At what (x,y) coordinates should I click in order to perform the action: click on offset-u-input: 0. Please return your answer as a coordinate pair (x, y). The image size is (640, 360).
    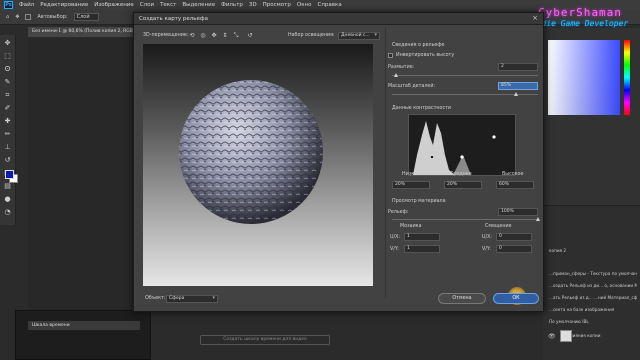
    Looking at the image, I should click on (514, 237).